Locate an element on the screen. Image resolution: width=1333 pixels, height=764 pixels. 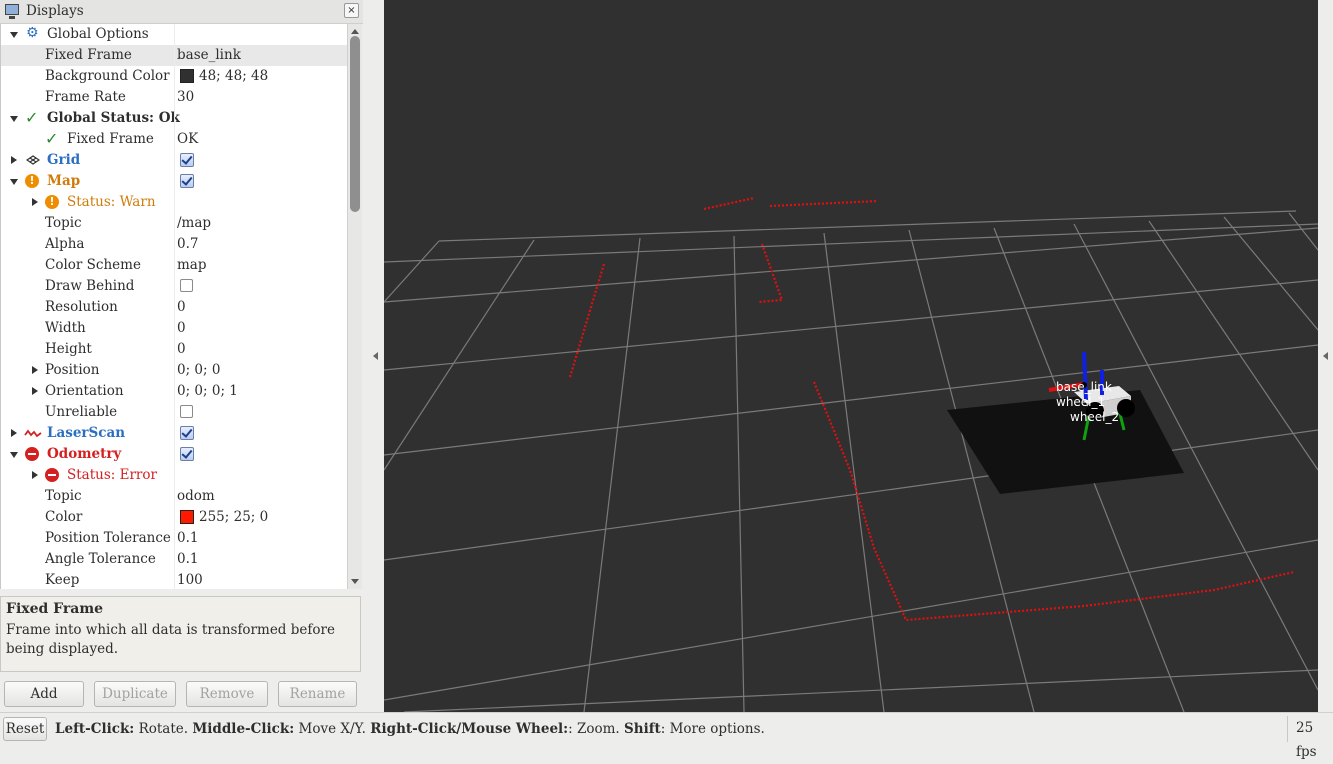
expand-right-icon is located at coordinates (1325, 356).